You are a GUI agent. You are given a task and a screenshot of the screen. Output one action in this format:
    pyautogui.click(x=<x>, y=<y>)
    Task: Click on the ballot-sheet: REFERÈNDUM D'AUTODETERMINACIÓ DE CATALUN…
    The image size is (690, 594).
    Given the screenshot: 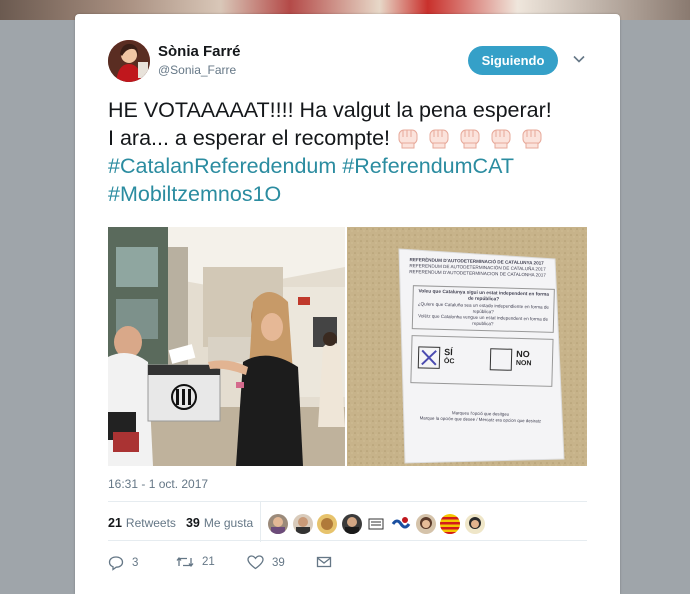 What is the action you would take?
    pyautogui.click(x=481, y=359)
    